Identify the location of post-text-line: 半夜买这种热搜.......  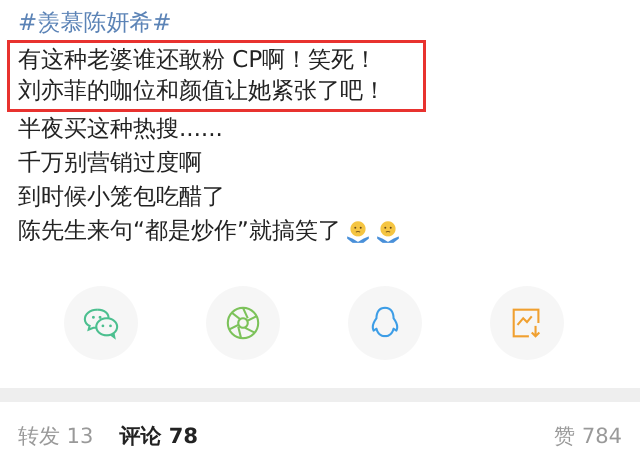
(120, 129).